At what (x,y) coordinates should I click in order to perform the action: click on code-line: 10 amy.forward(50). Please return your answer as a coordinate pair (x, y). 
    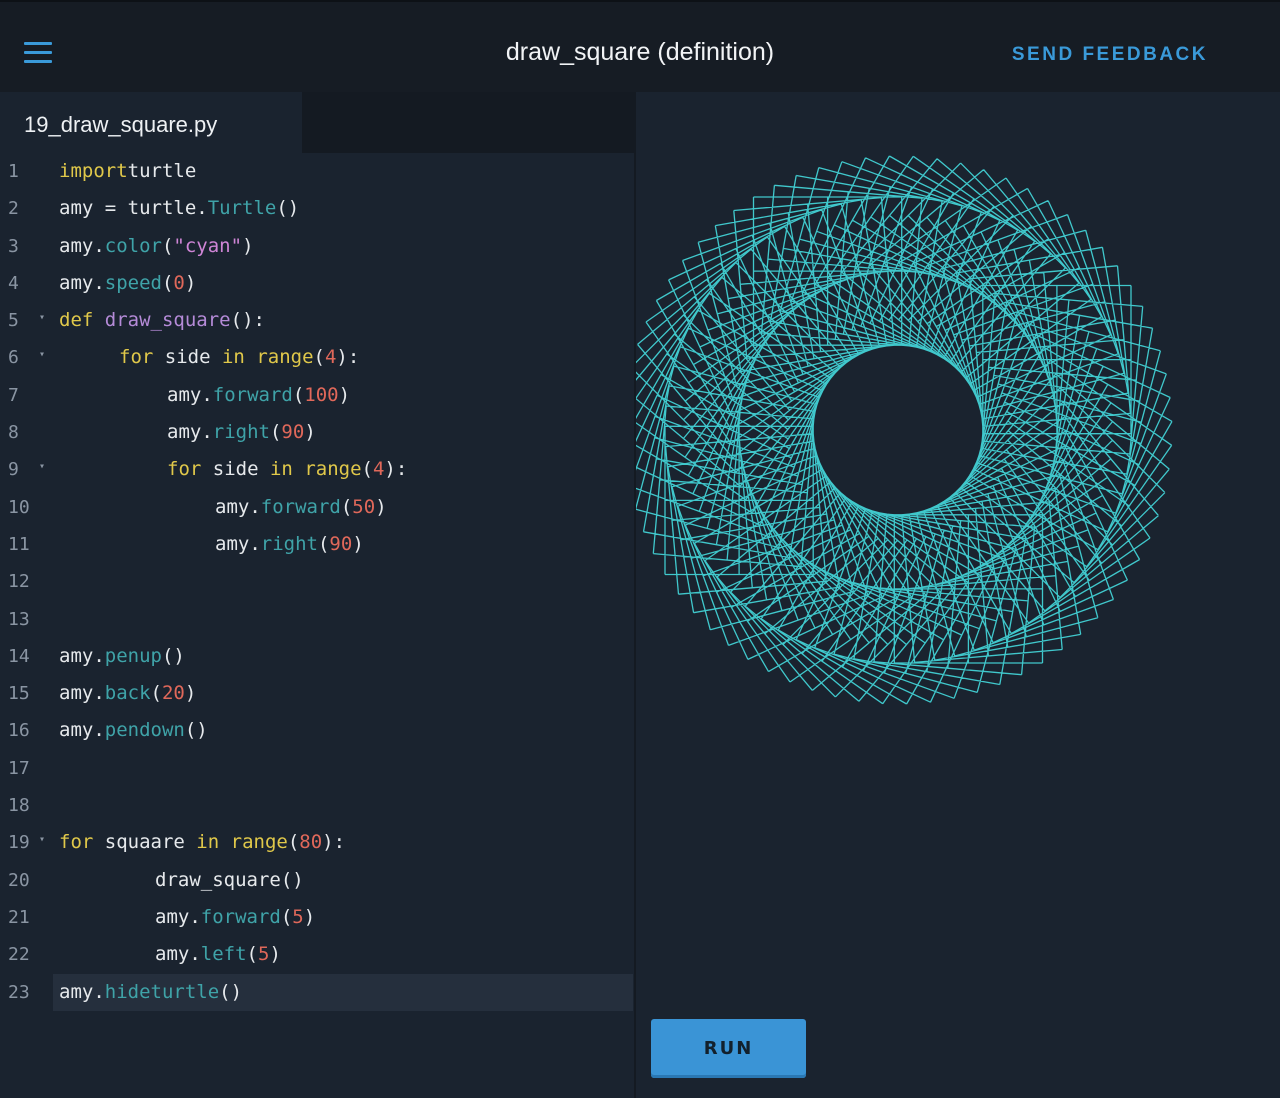
    Looking at the image, I should click on (317, 507).